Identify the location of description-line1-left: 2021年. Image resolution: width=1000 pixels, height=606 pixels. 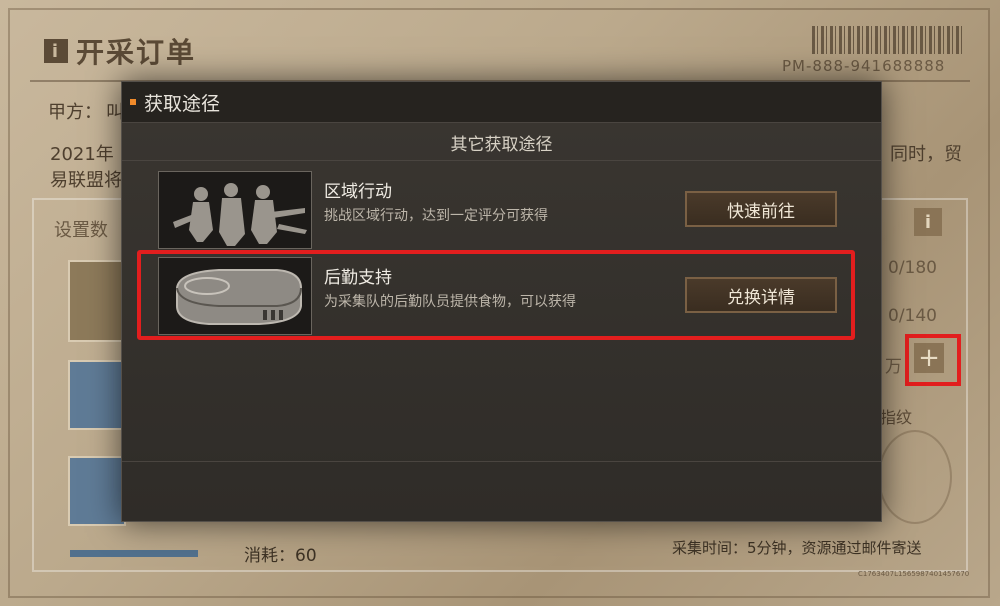
(82, 154).